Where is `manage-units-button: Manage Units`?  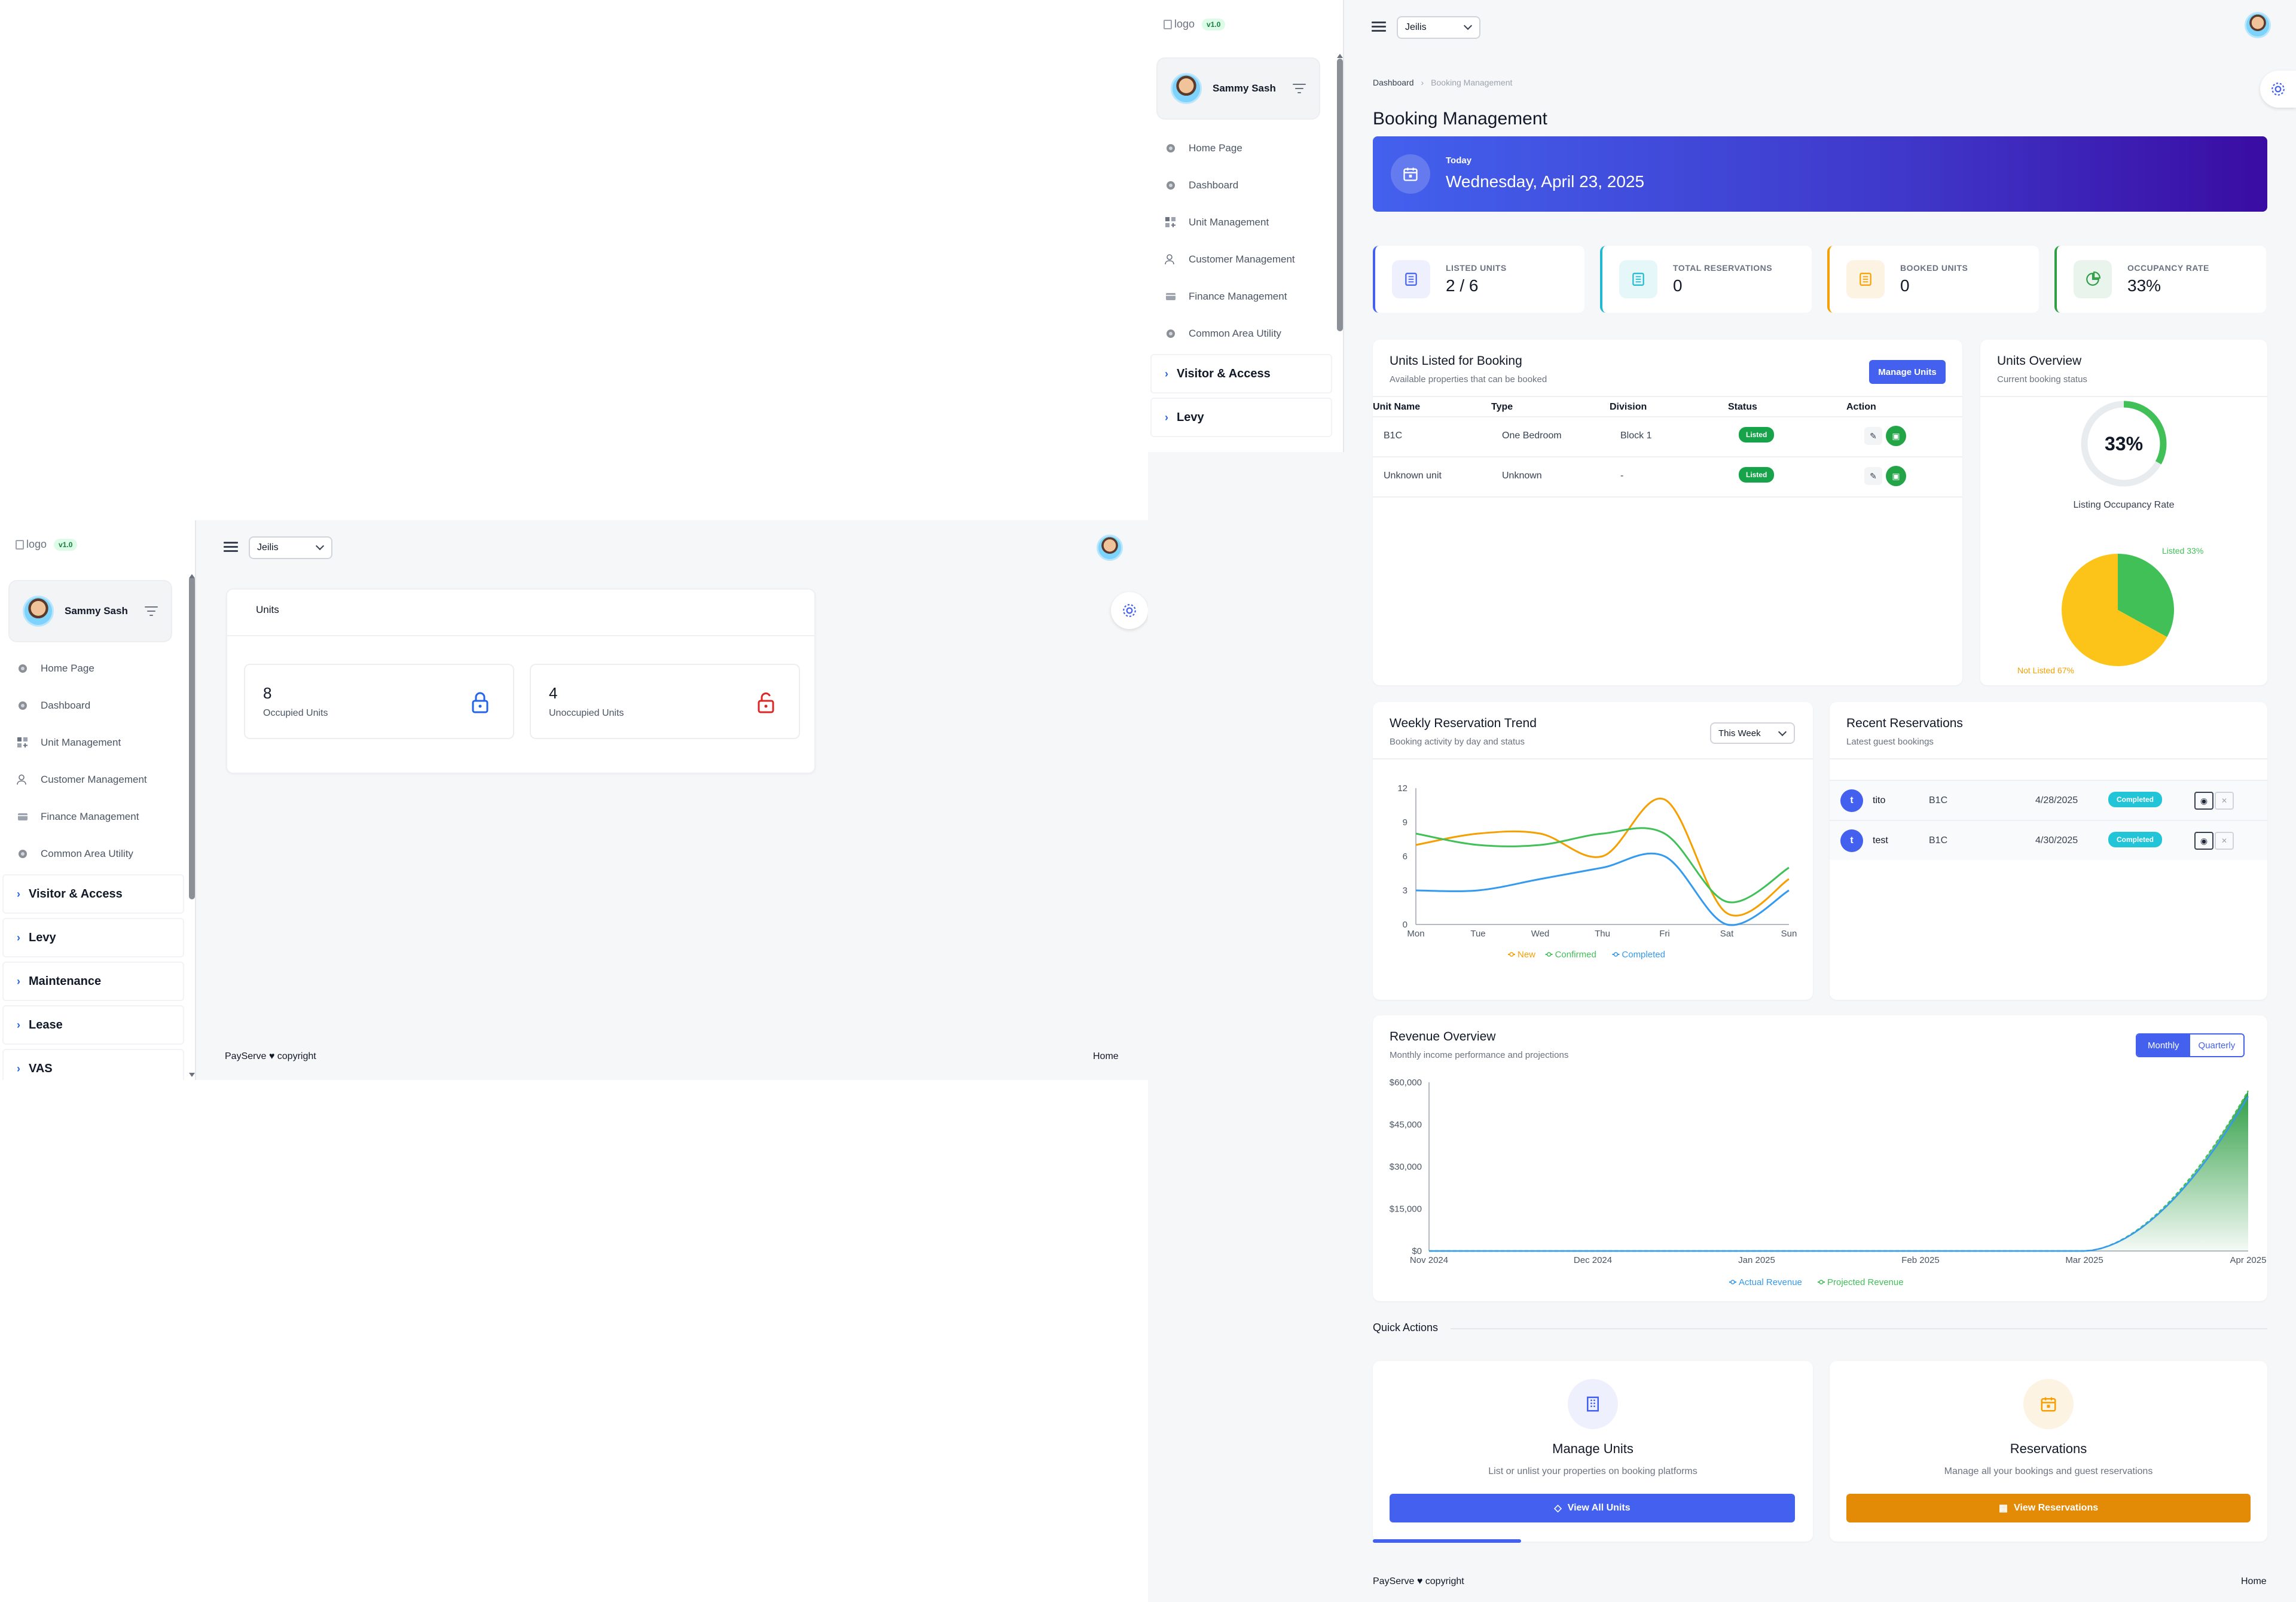
manage-units-button: Manage Units is located at coordinates (1907, 372).